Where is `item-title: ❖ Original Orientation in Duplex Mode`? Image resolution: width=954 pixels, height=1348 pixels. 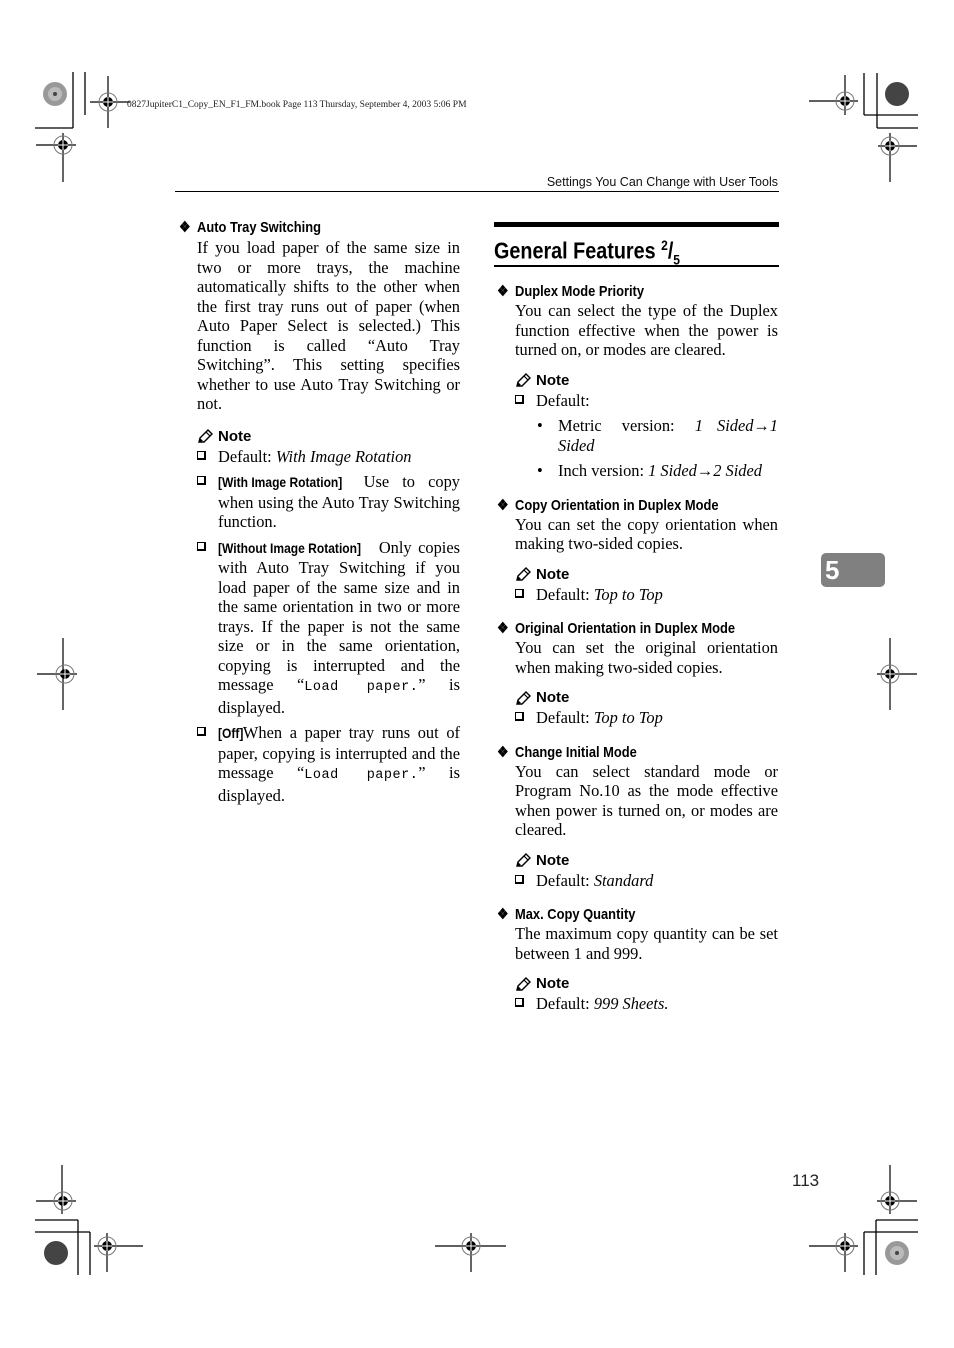
item-title: ❖ Original Orientation in Duplex Mode is located at coordinates (616, 628).